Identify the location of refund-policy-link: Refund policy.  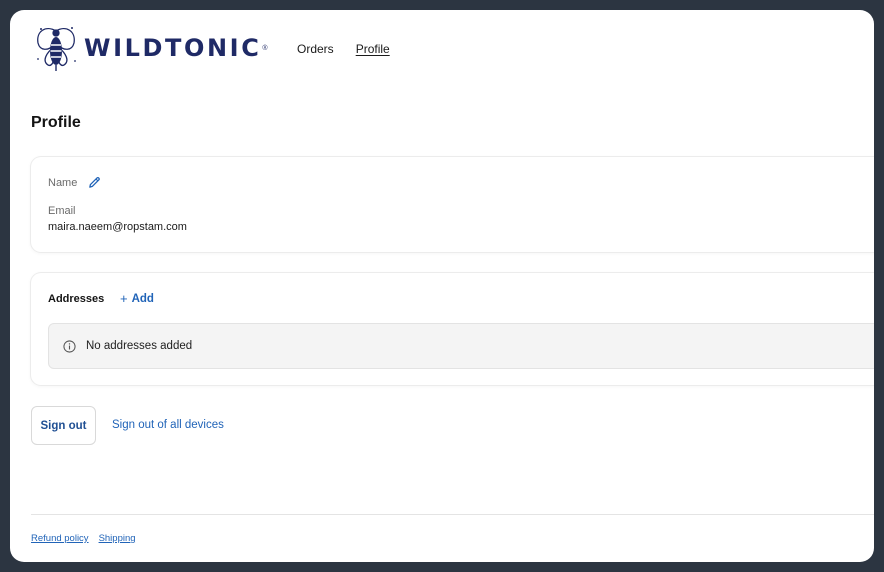
(60, 538).